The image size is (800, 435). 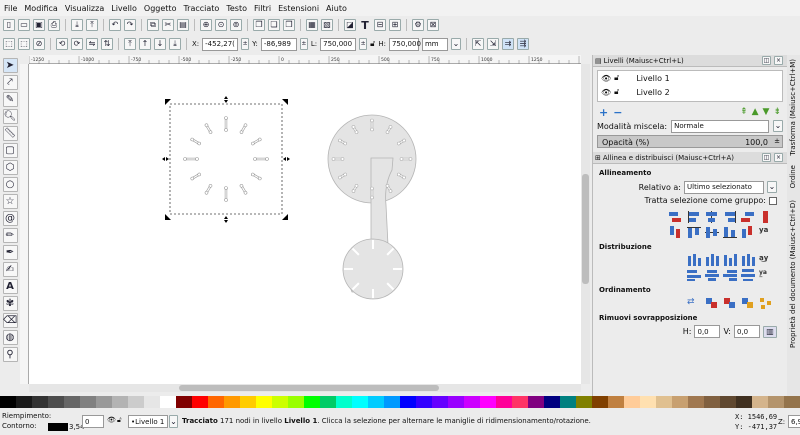 What do you see at coordinates (262, 8) in the screenshot?
I see `menu-filtri: Filtri` at bounding box center [262, 8].